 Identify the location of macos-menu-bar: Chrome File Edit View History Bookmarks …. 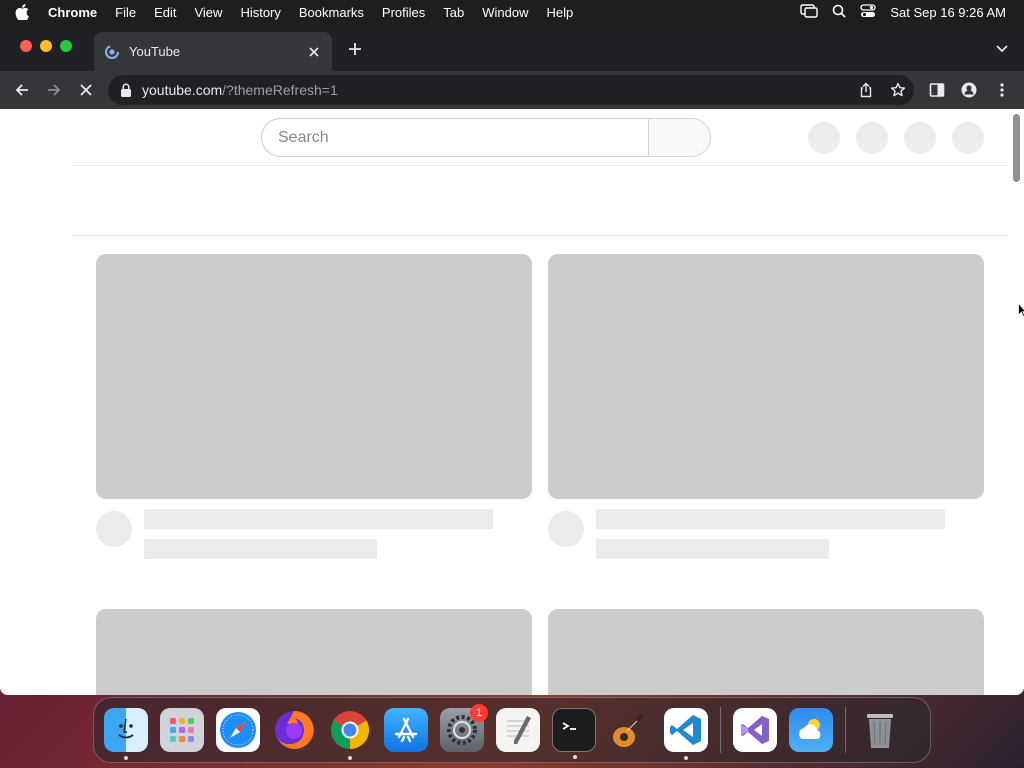
(512, 12).